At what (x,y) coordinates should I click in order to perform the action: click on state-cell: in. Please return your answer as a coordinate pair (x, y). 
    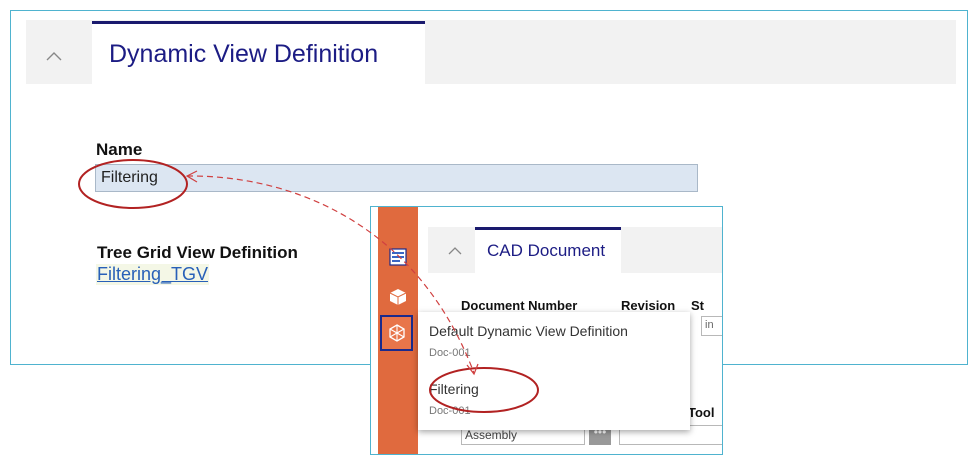
    Looking at the image, I should click on (711, 326).